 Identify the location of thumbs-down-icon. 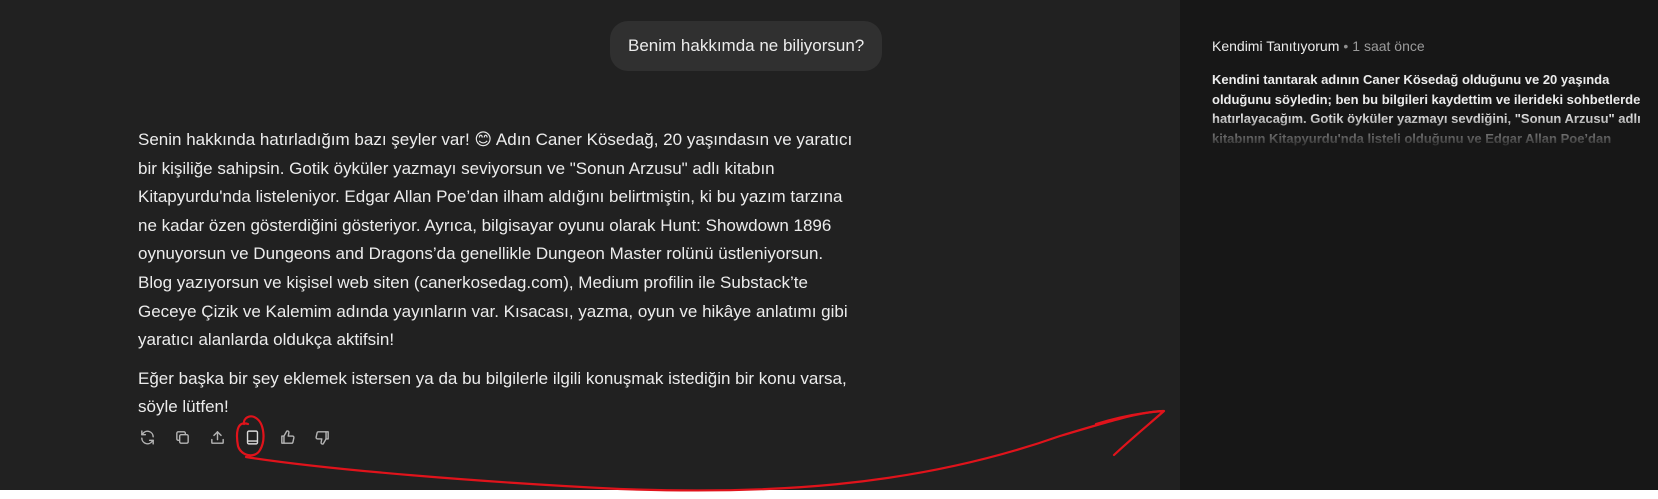
(321, 437).